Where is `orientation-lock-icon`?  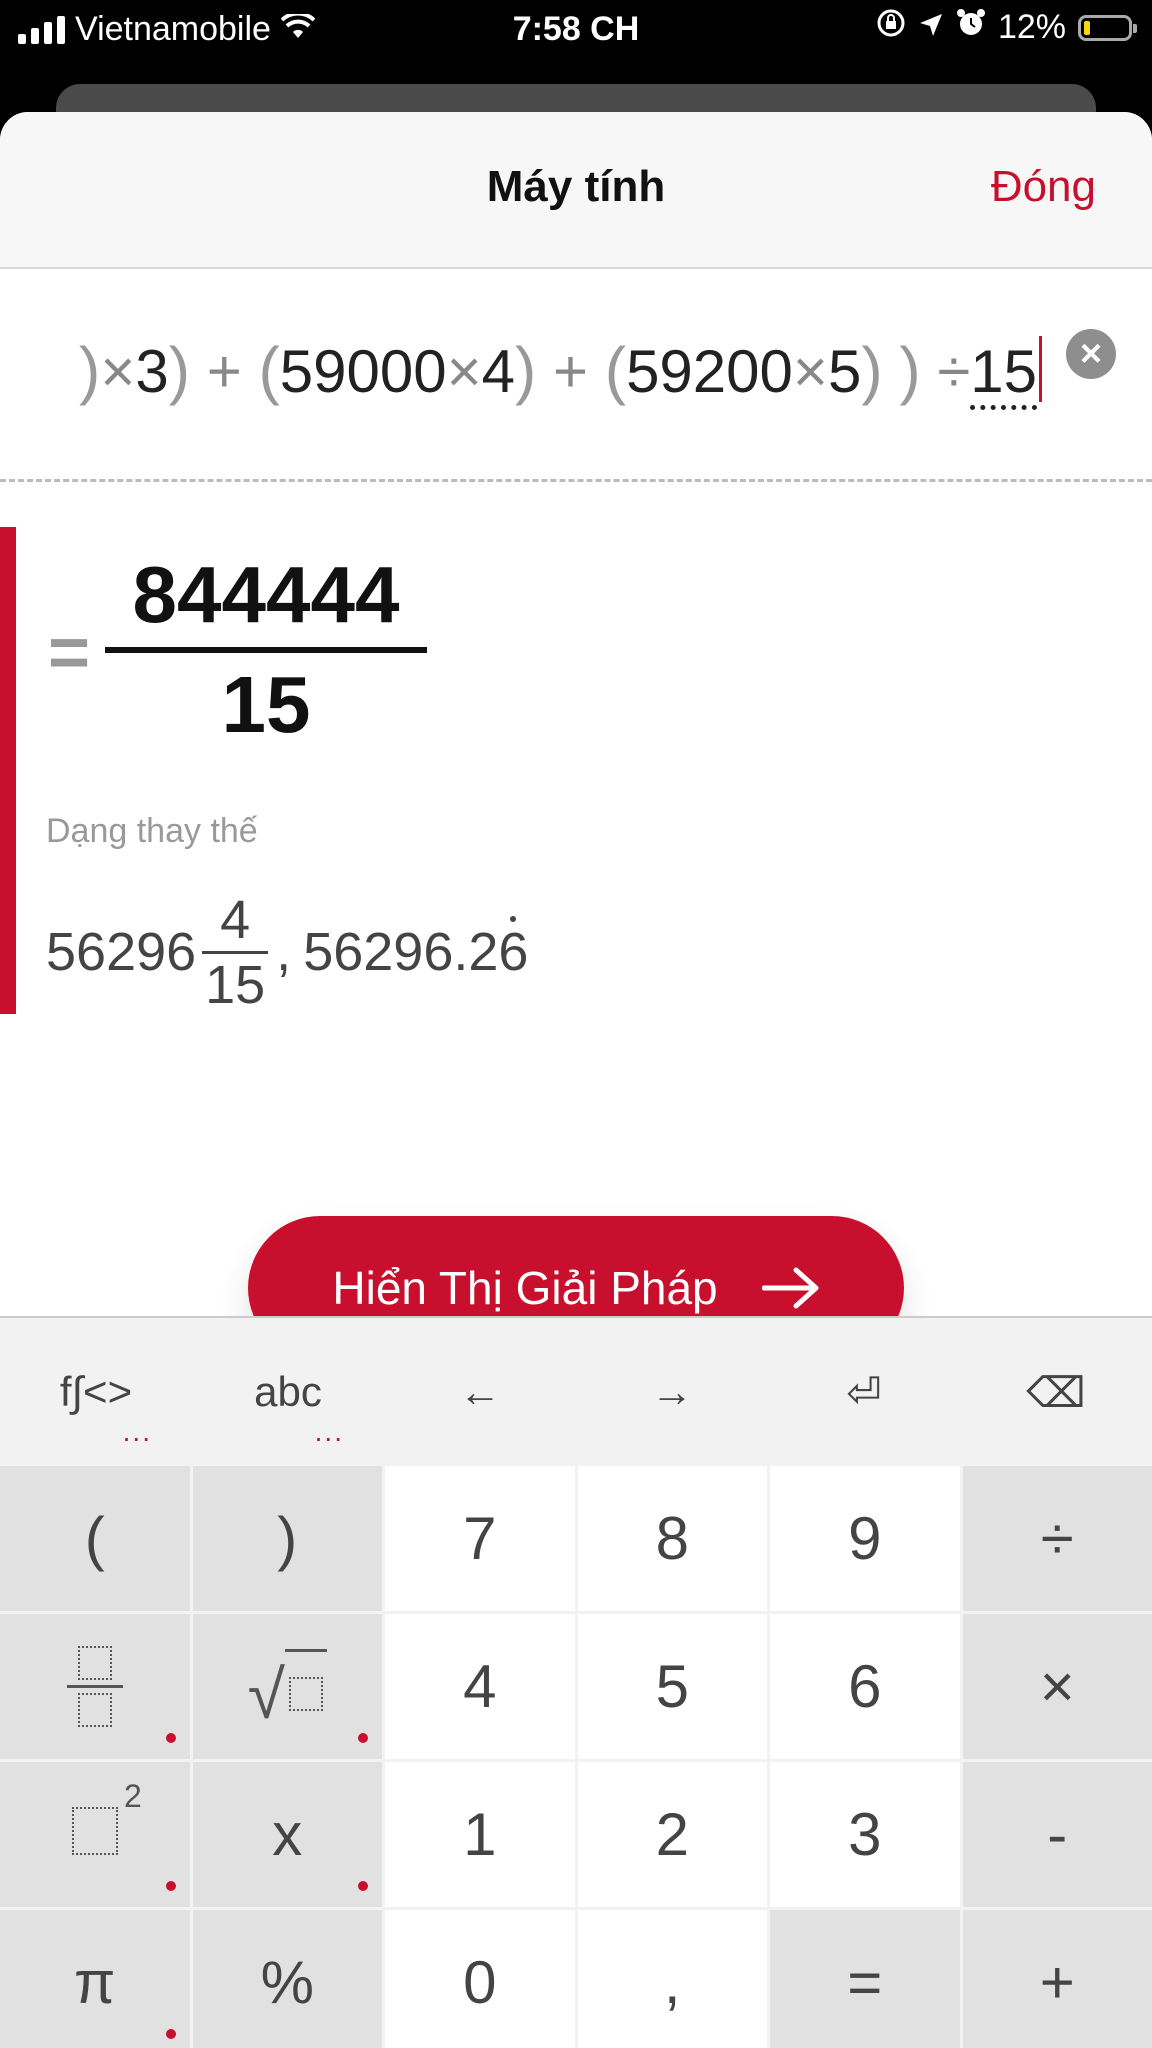 orientation-lock-icon is located at coordinates (891, 27).